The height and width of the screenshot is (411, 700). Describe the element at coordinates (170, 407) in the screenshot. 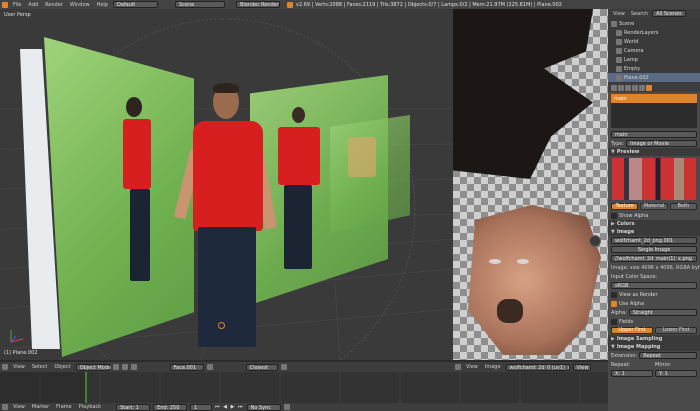

I see `end-frame-field: End: 250` at that location.